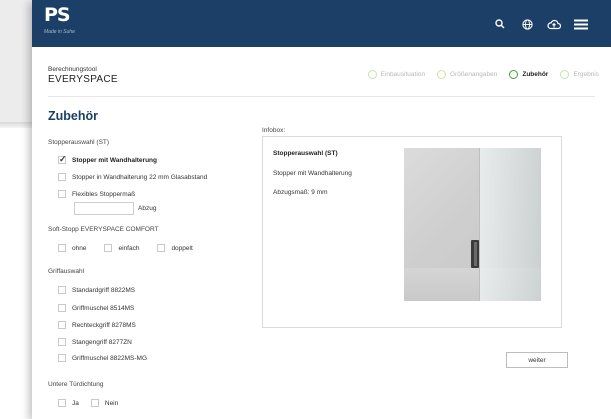  What do you see at coordinates (475, 254) in the screenshot?
I see `photo-stopper-highlight` at bounding box center [475, 254].